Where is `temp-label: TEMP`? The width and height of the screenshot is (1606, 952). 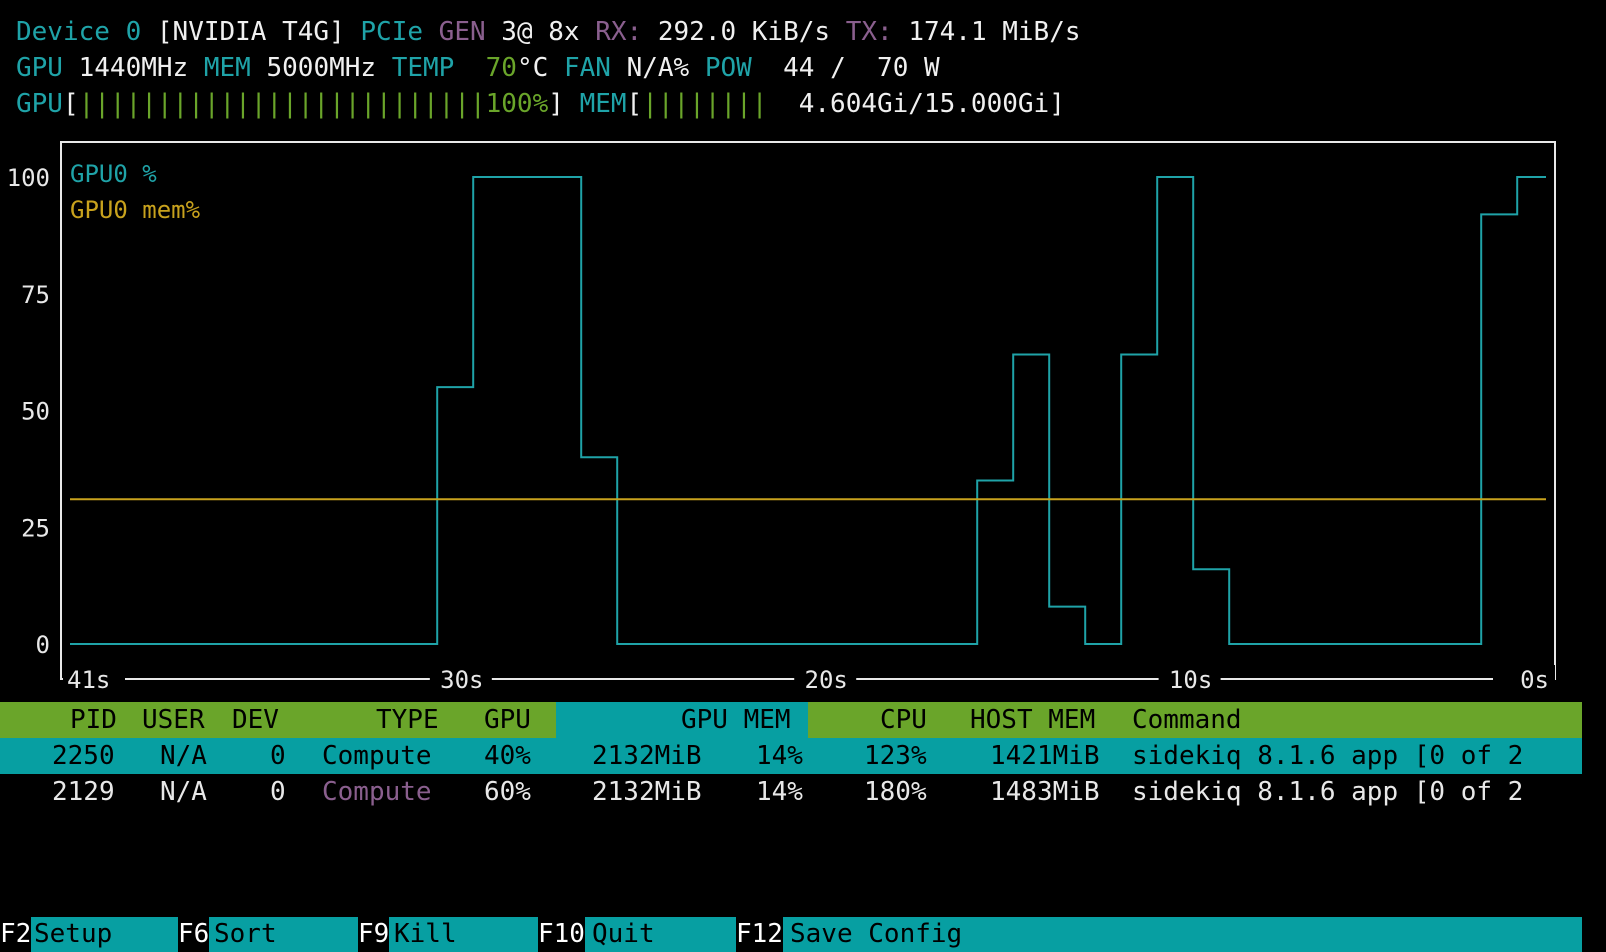 temp-label: TEMP is located at coordinates (423, 68).